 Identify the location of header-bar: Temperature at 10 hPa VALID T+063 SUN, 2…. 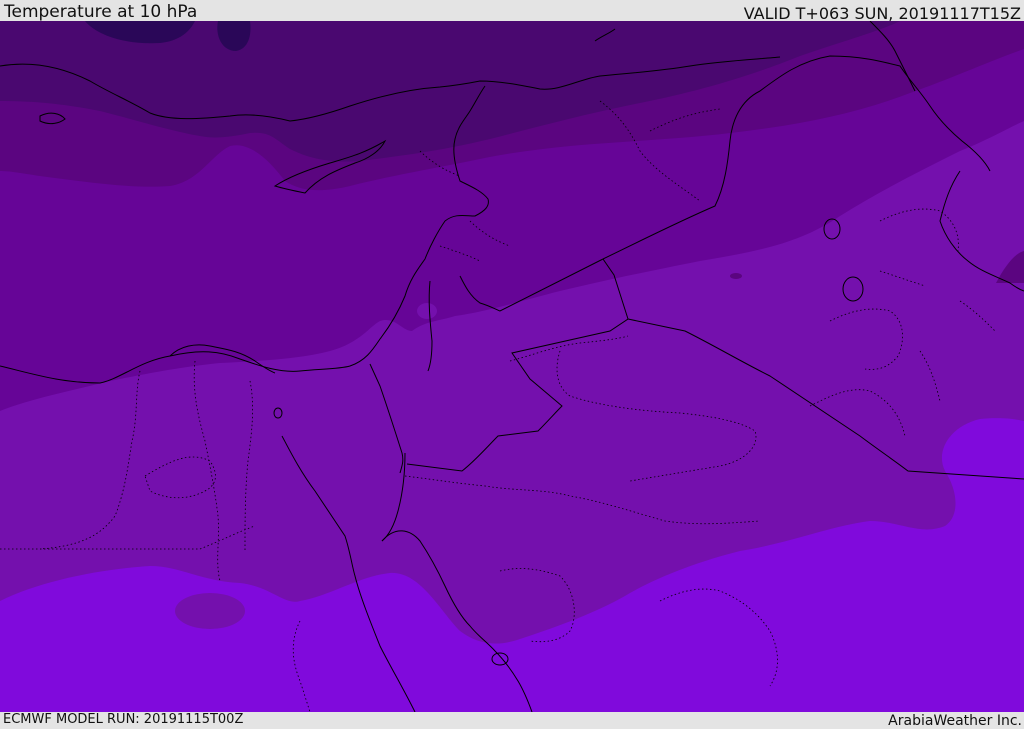
(512, 11).